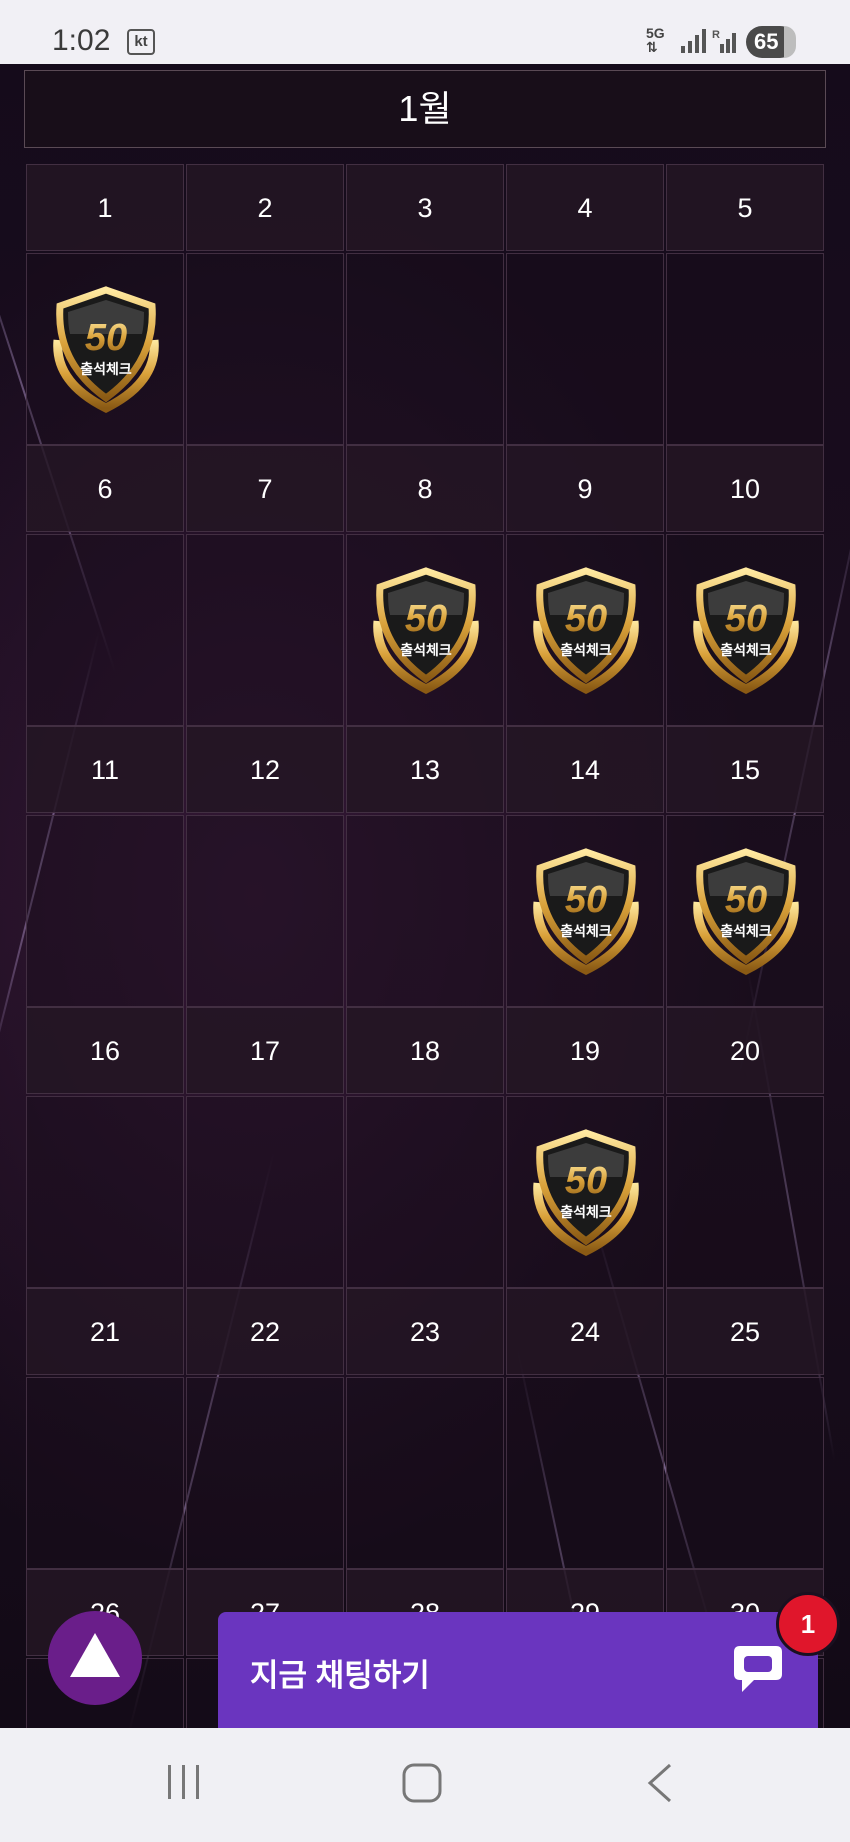  Describe the element at coordinates (745, 488) in the screenshot. I see `day-number: 10` at that location.